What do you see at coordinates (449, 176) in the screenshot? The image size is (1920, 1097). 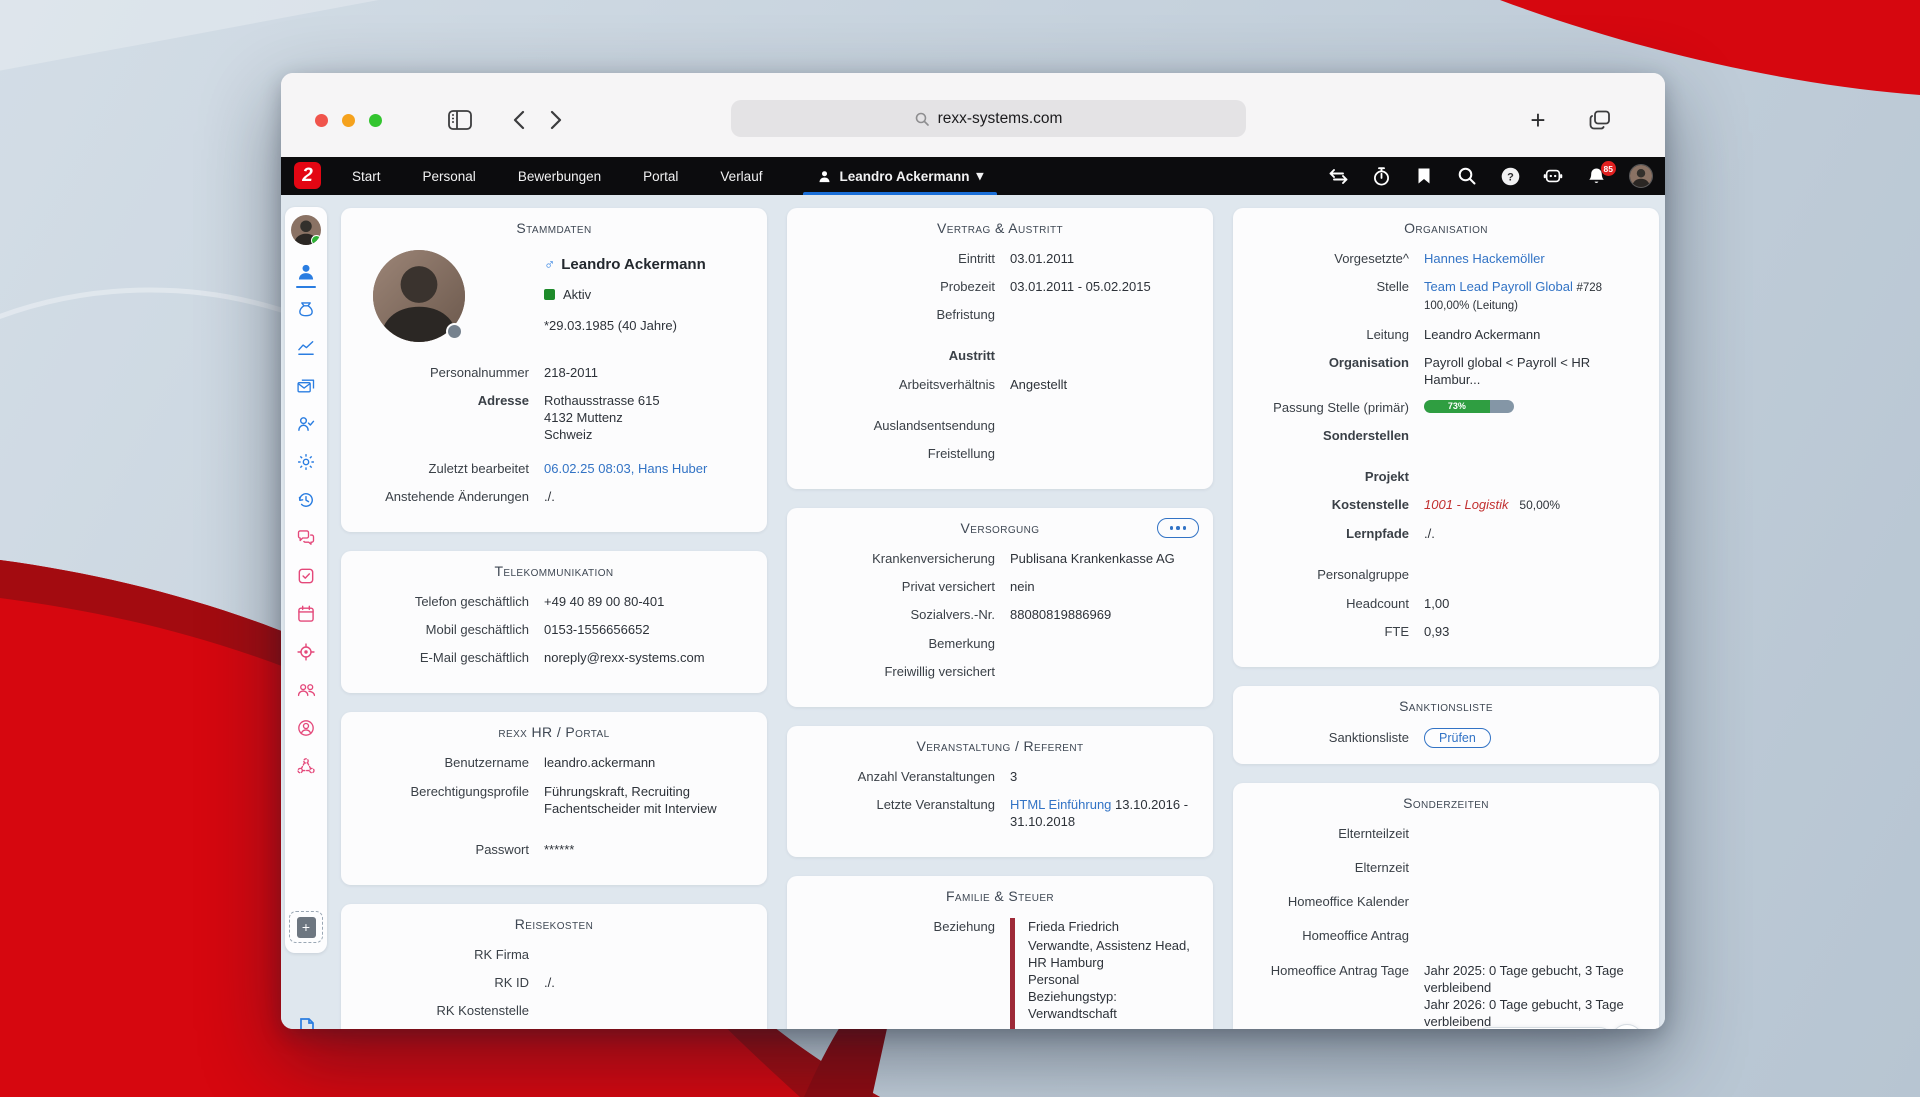 I see `nav-item-personal: Personal` at bounding box center [449, 176].